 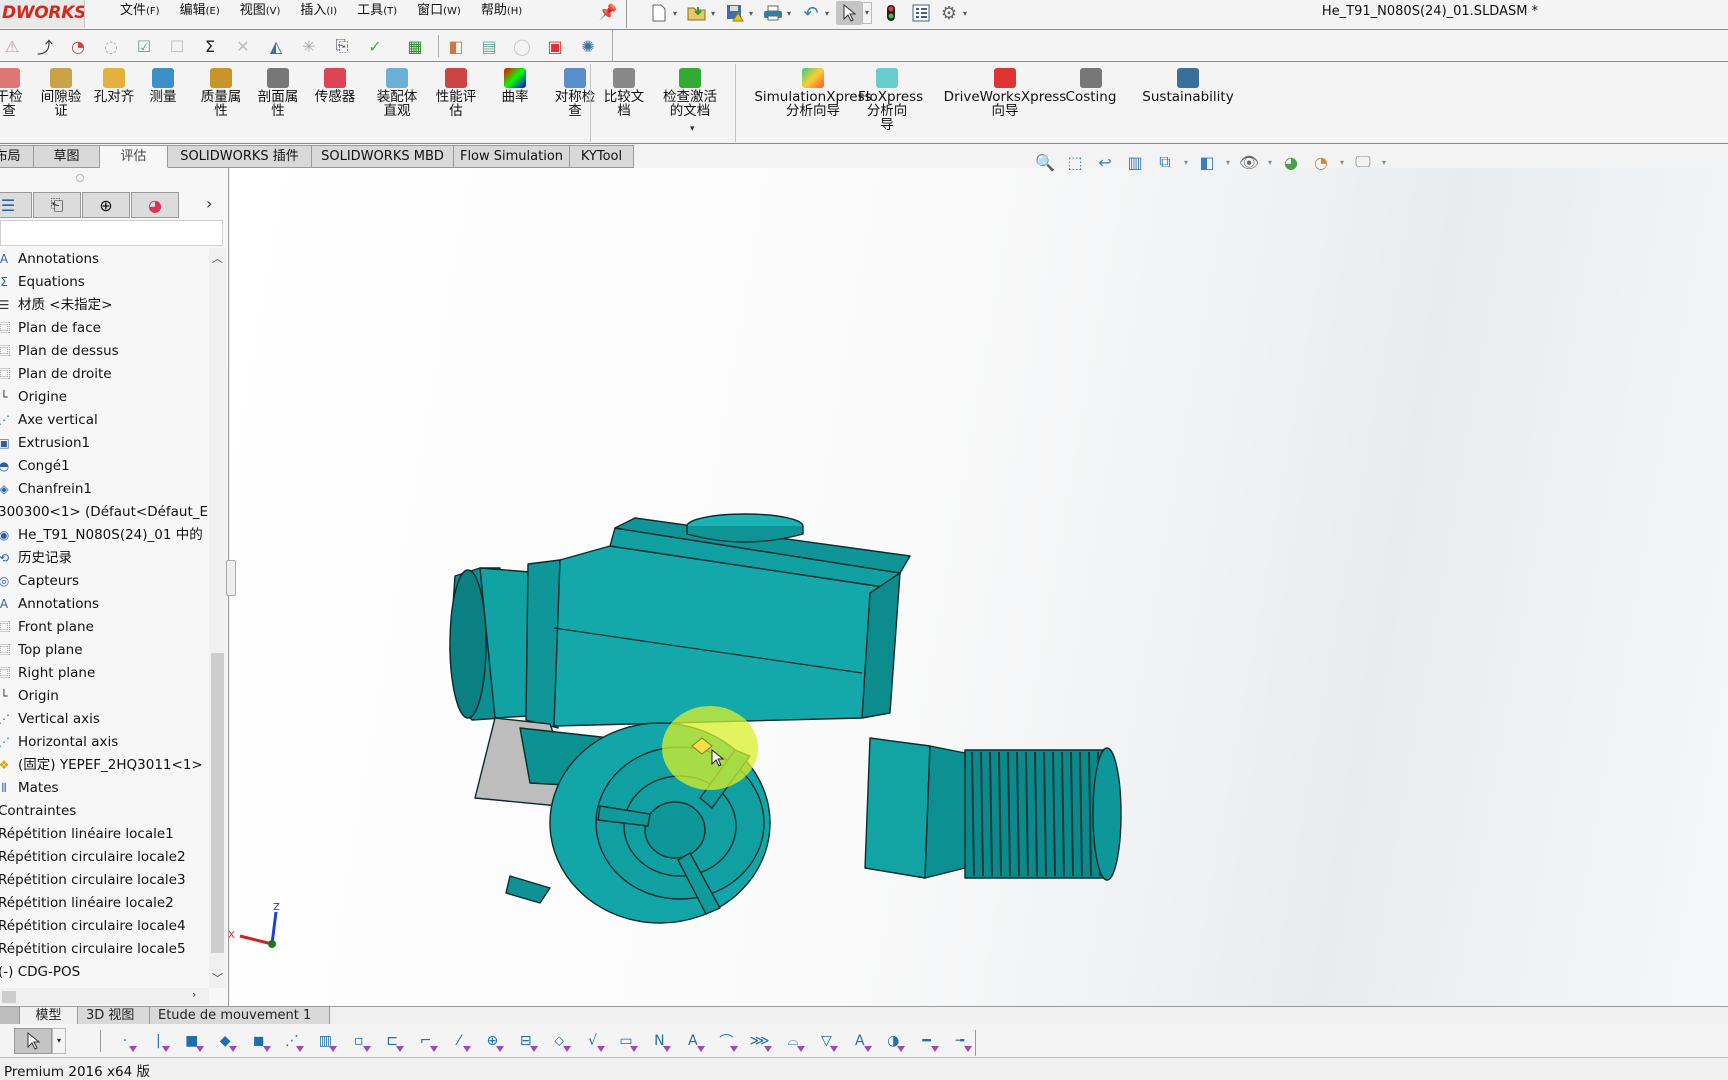 I want to click on h-scroll-thumb, so click(x=9, y=997).